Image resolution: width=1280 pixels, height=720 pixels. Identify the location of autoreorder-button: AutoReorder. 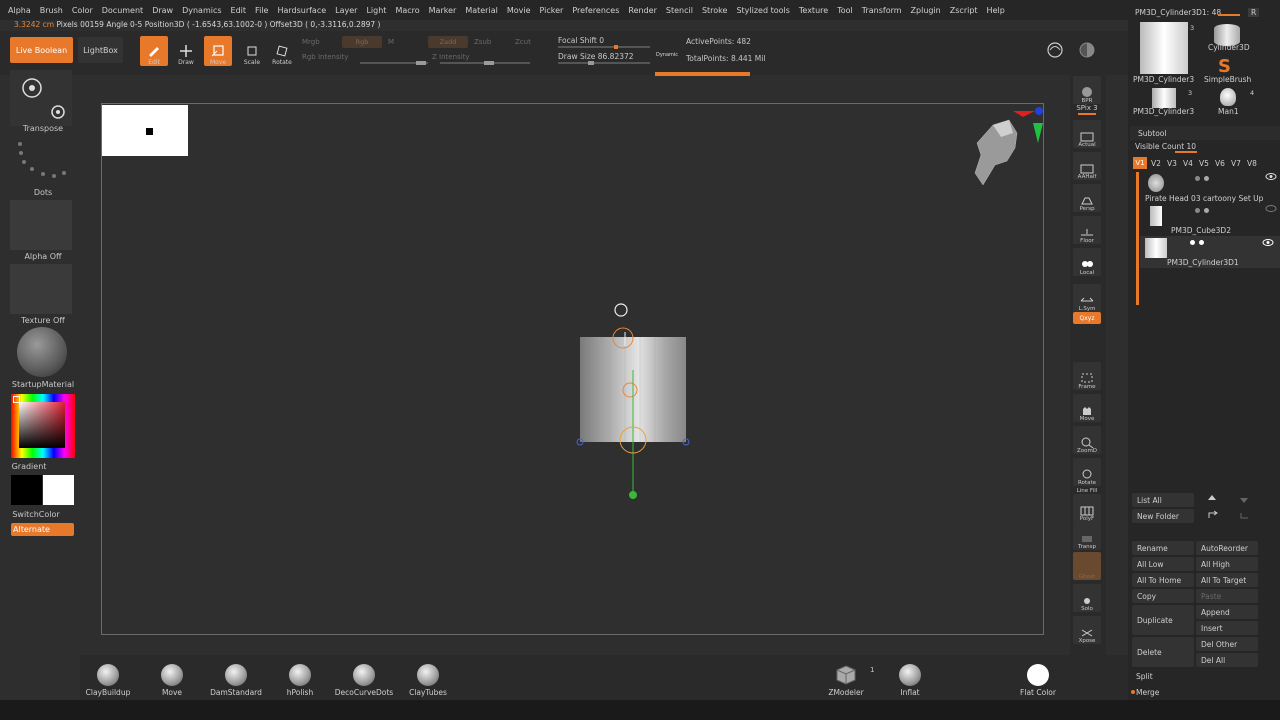
(1227, 548).